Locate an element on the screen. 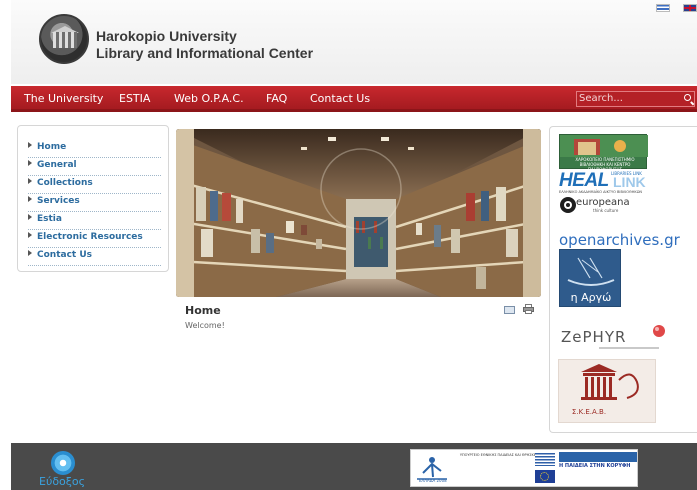 The width and height of the screenshot is (697, 490). espa-year-text: ΕΛΛΑΔΑ 2008 is located at coordinates (433, 480).